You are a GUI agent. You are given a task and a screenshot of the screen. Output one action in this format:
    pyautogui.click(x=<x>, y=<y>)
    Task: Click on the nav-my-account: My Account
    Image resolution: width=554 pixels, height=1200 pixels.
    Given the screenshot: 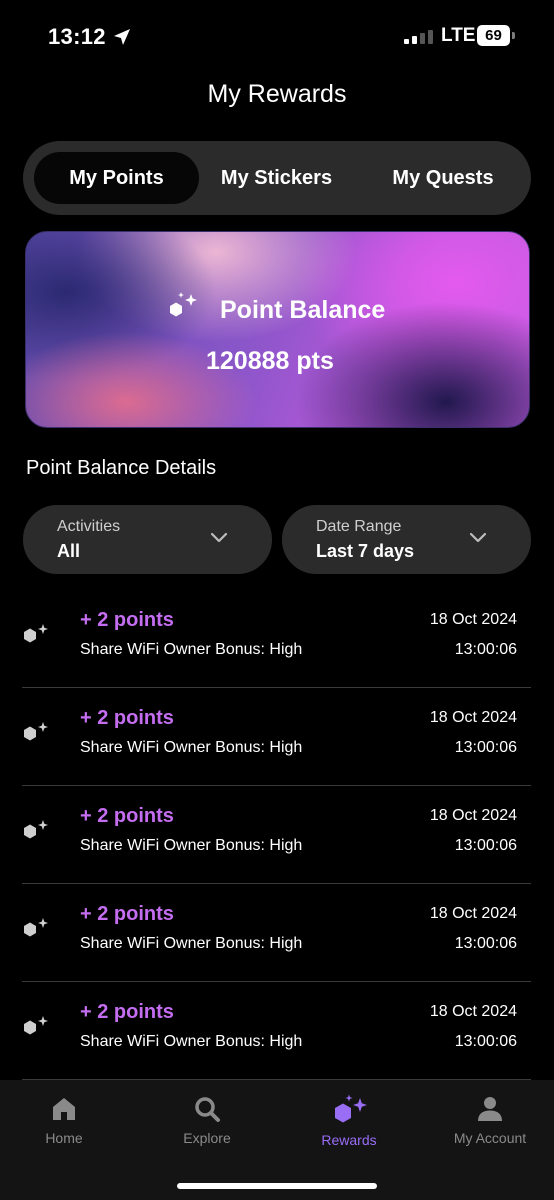 What is the action you would take?
    pyautogui.click(x=490, y=1120)
    